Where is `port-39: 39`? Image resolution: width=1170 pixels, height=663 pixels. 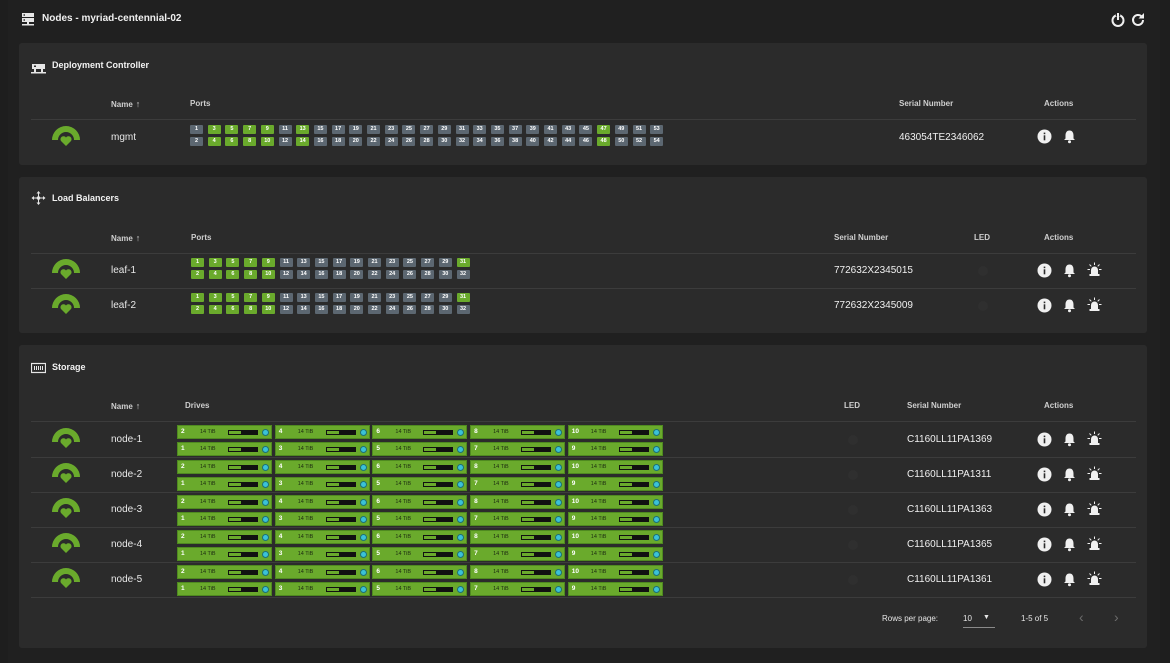 port-39: 39 is located at coordinates (533, 129).